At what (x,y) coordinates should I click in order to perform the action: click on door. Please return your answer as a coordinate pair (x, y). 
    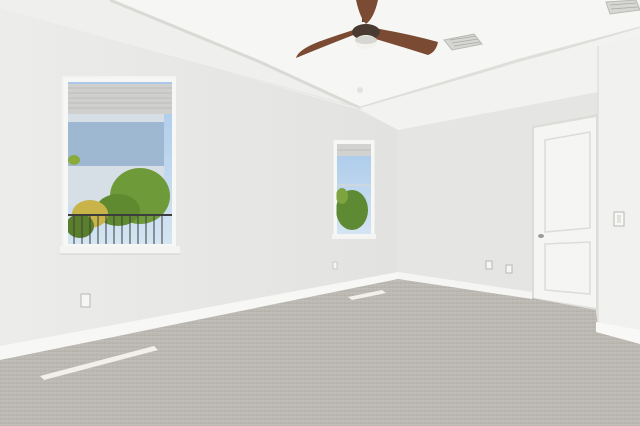
    Looking at the image, I should click on (565, 212).